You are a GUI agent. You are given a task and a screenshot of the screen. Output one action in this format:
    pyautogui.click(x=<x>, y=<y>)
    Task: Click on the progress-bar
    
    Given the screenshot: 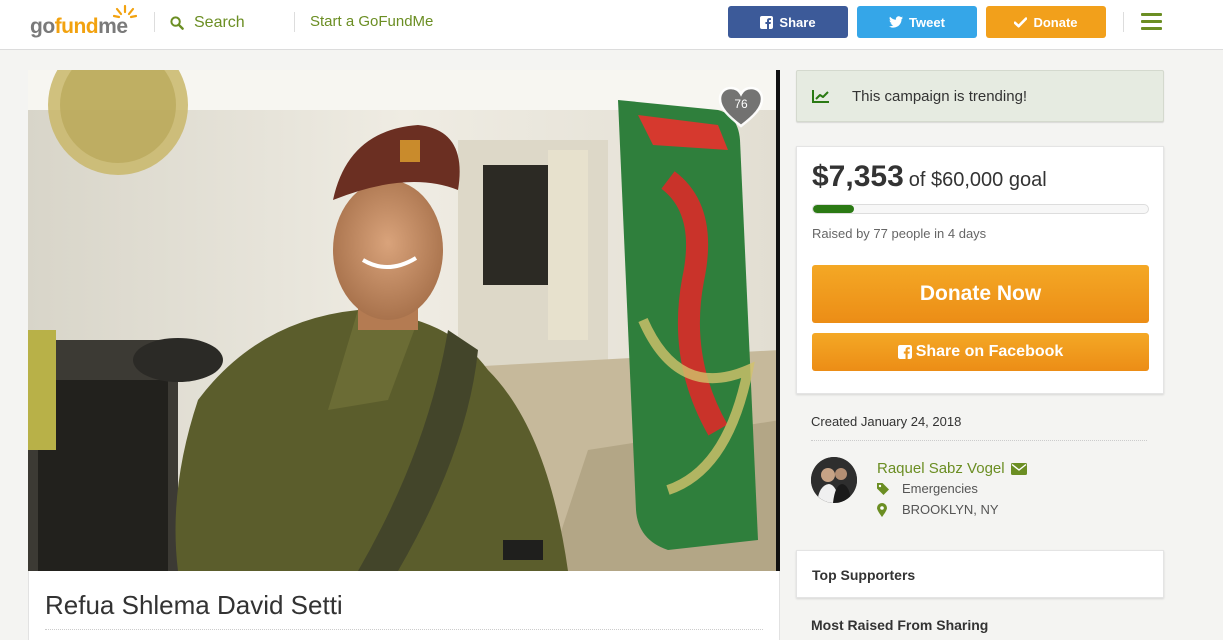 What is the action you would take?
    pyautogui.click(x=980, y=209)
    